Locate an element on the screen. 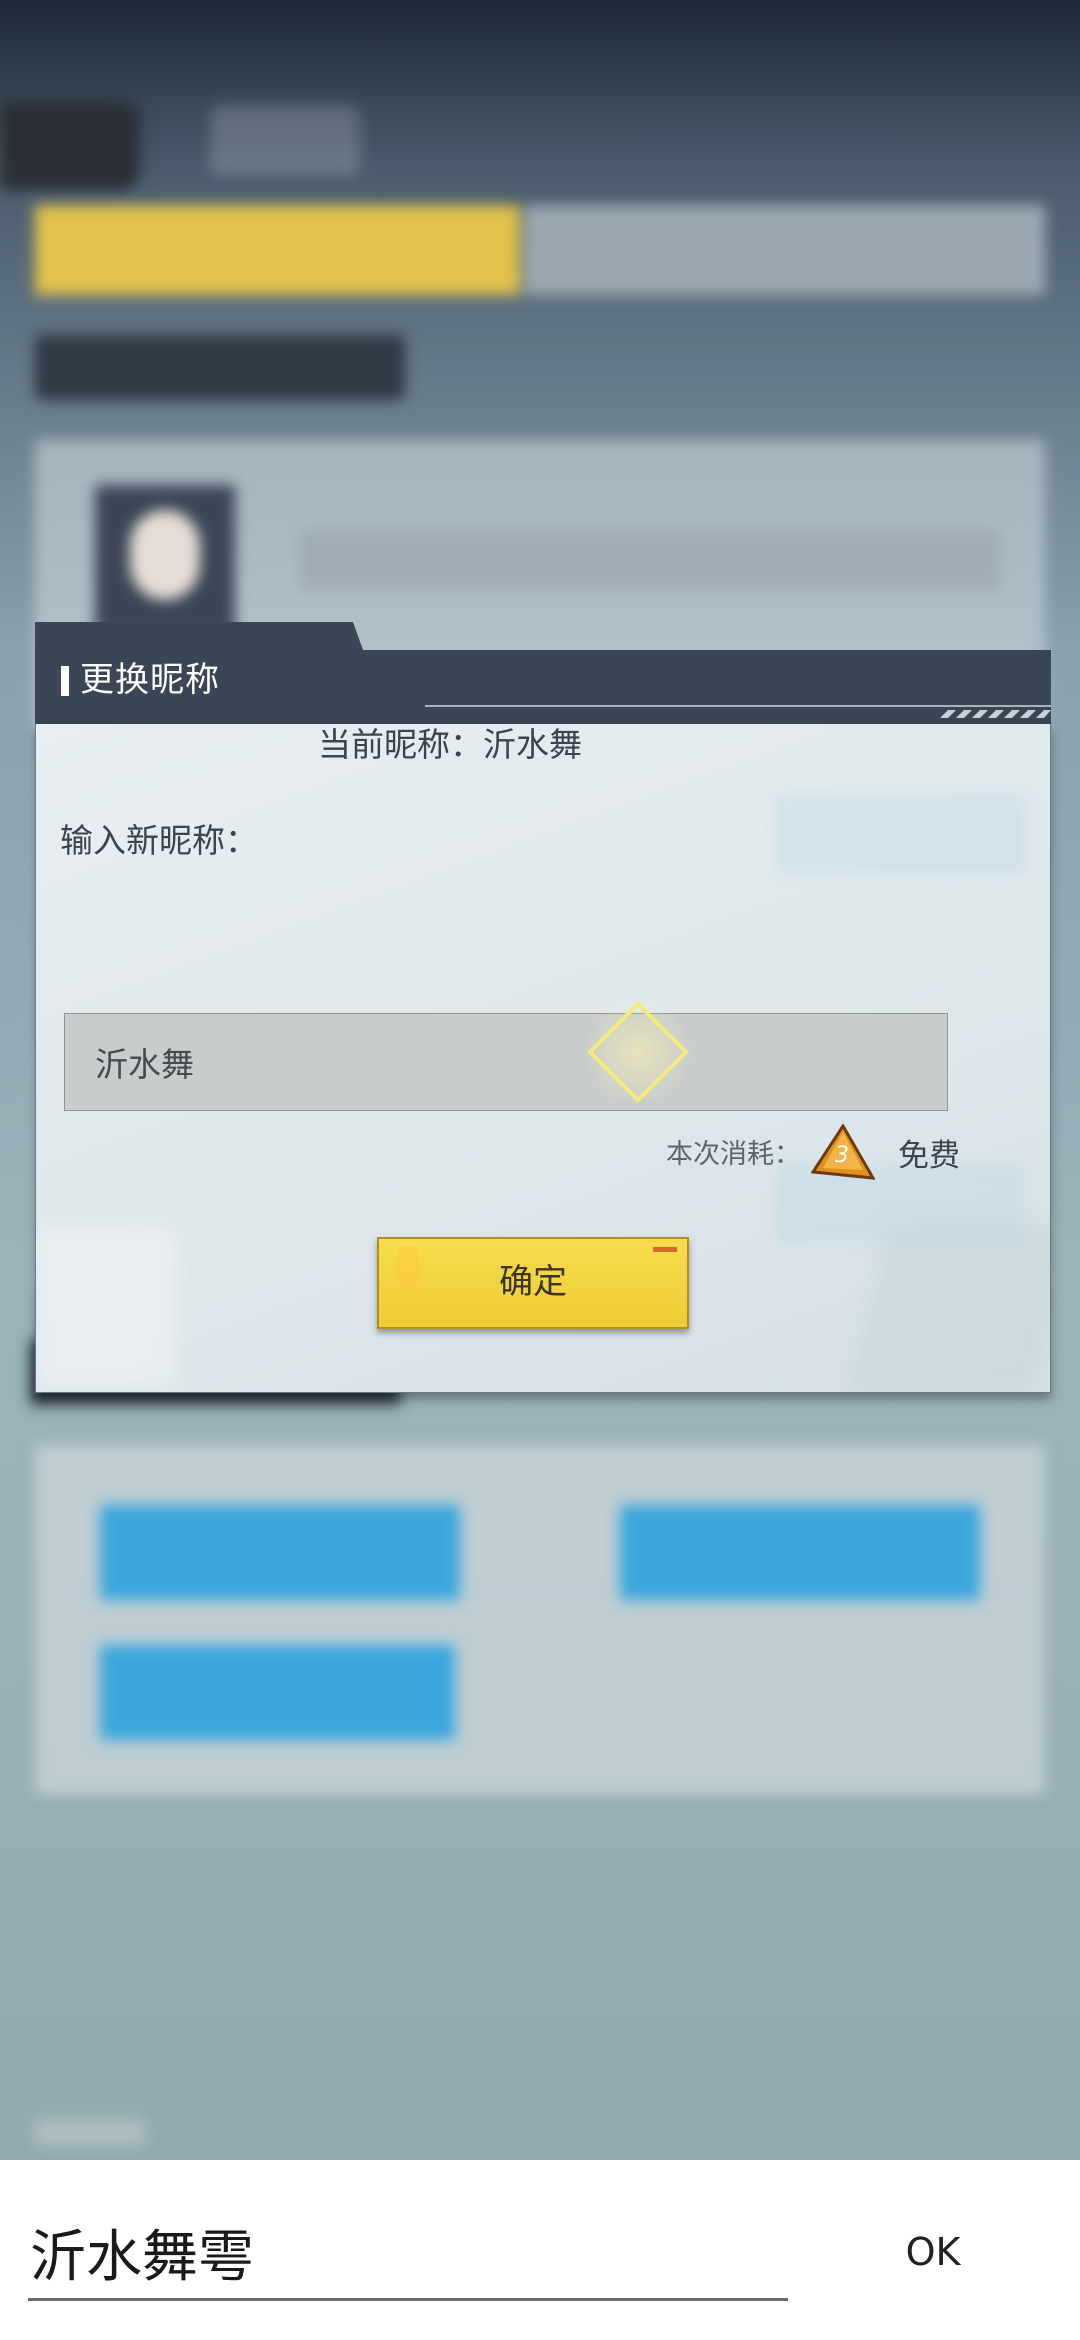 The height and width of the screenshot is (2340, 1080). bg-back-button is located at coordinates (70, 145).